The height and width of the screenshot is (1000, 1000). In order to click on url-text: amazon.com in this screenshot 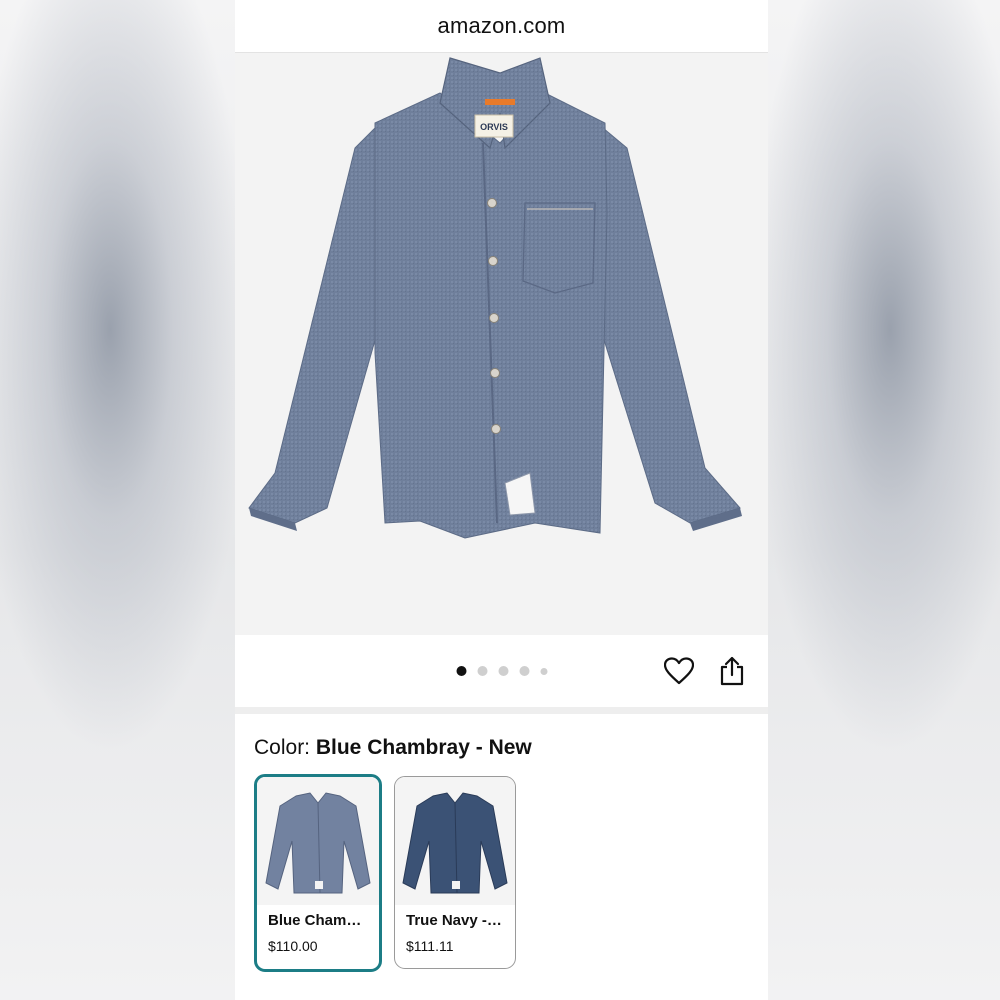, I will do `click(501, 25)`.